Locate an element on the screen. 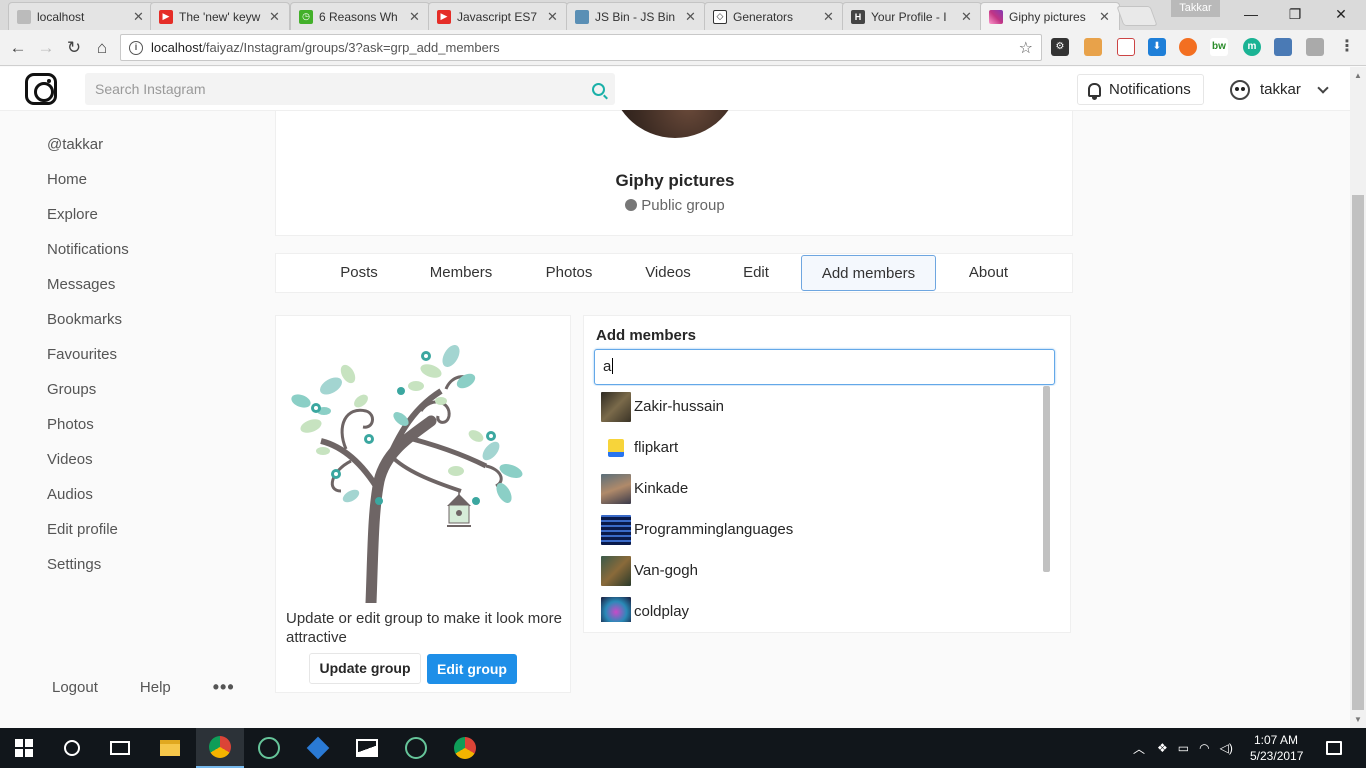 This screenshot has width=1366, height=768. tab-edit: Edit is located at coordinates (756, 273).